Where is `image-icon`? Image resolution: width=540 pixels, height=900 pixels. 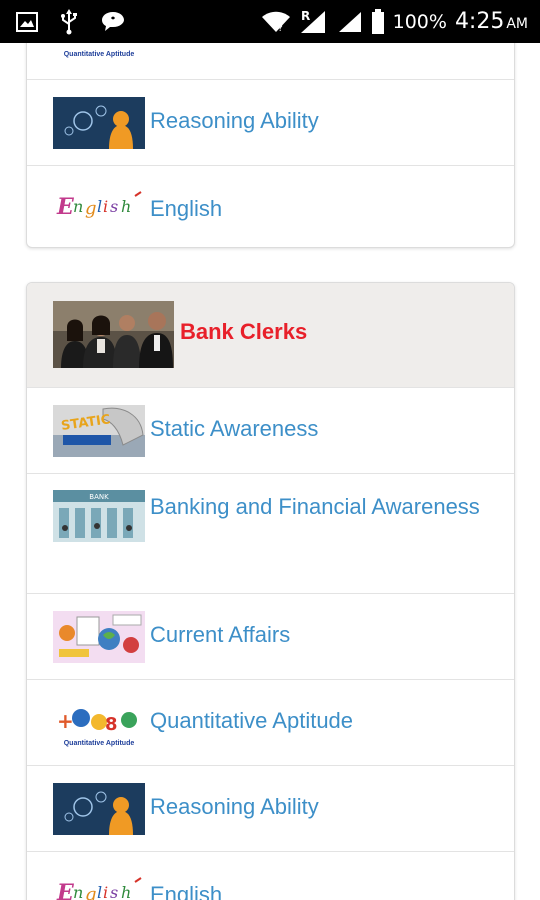
image-icon is located at coordinates (27, 21).